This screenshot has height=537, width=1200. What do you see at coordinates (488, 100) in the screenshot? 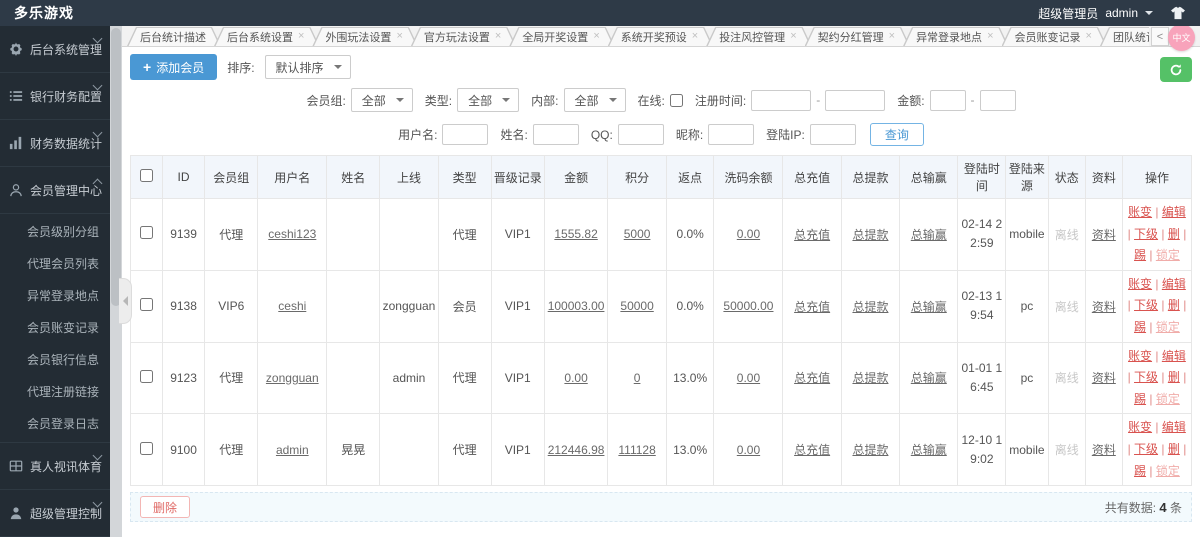
I see `type-select: 全部` at bounding box center [488, 100].